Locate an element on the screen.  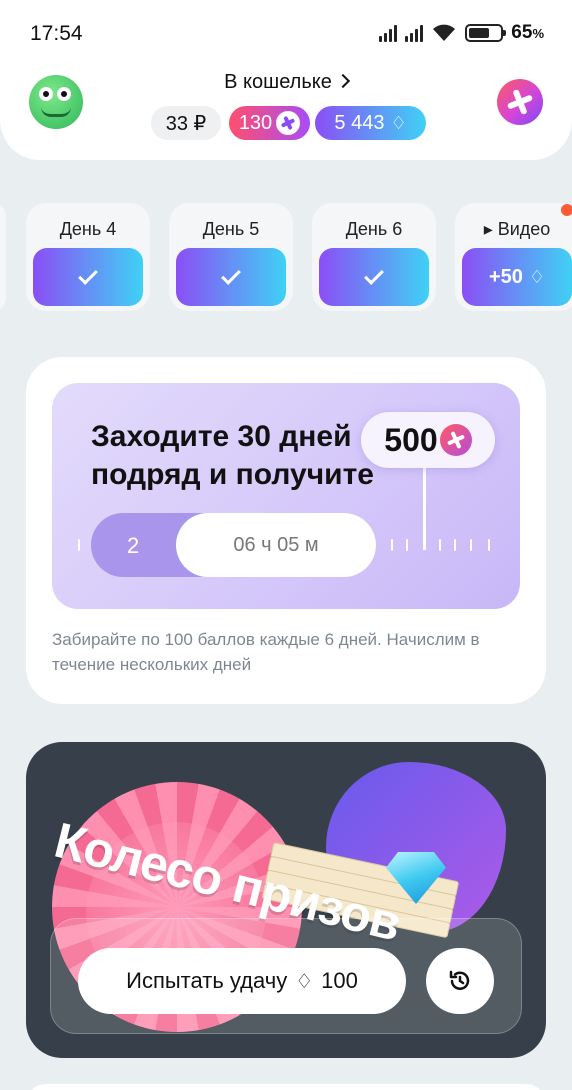
current-day-count: 2 is located at coordinates (133, 545).